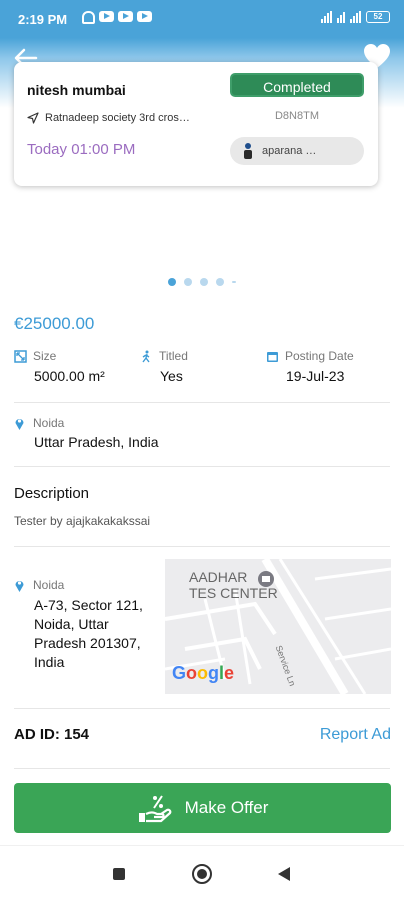  I want to click on stat-size-label: Size, so click(45, 356).